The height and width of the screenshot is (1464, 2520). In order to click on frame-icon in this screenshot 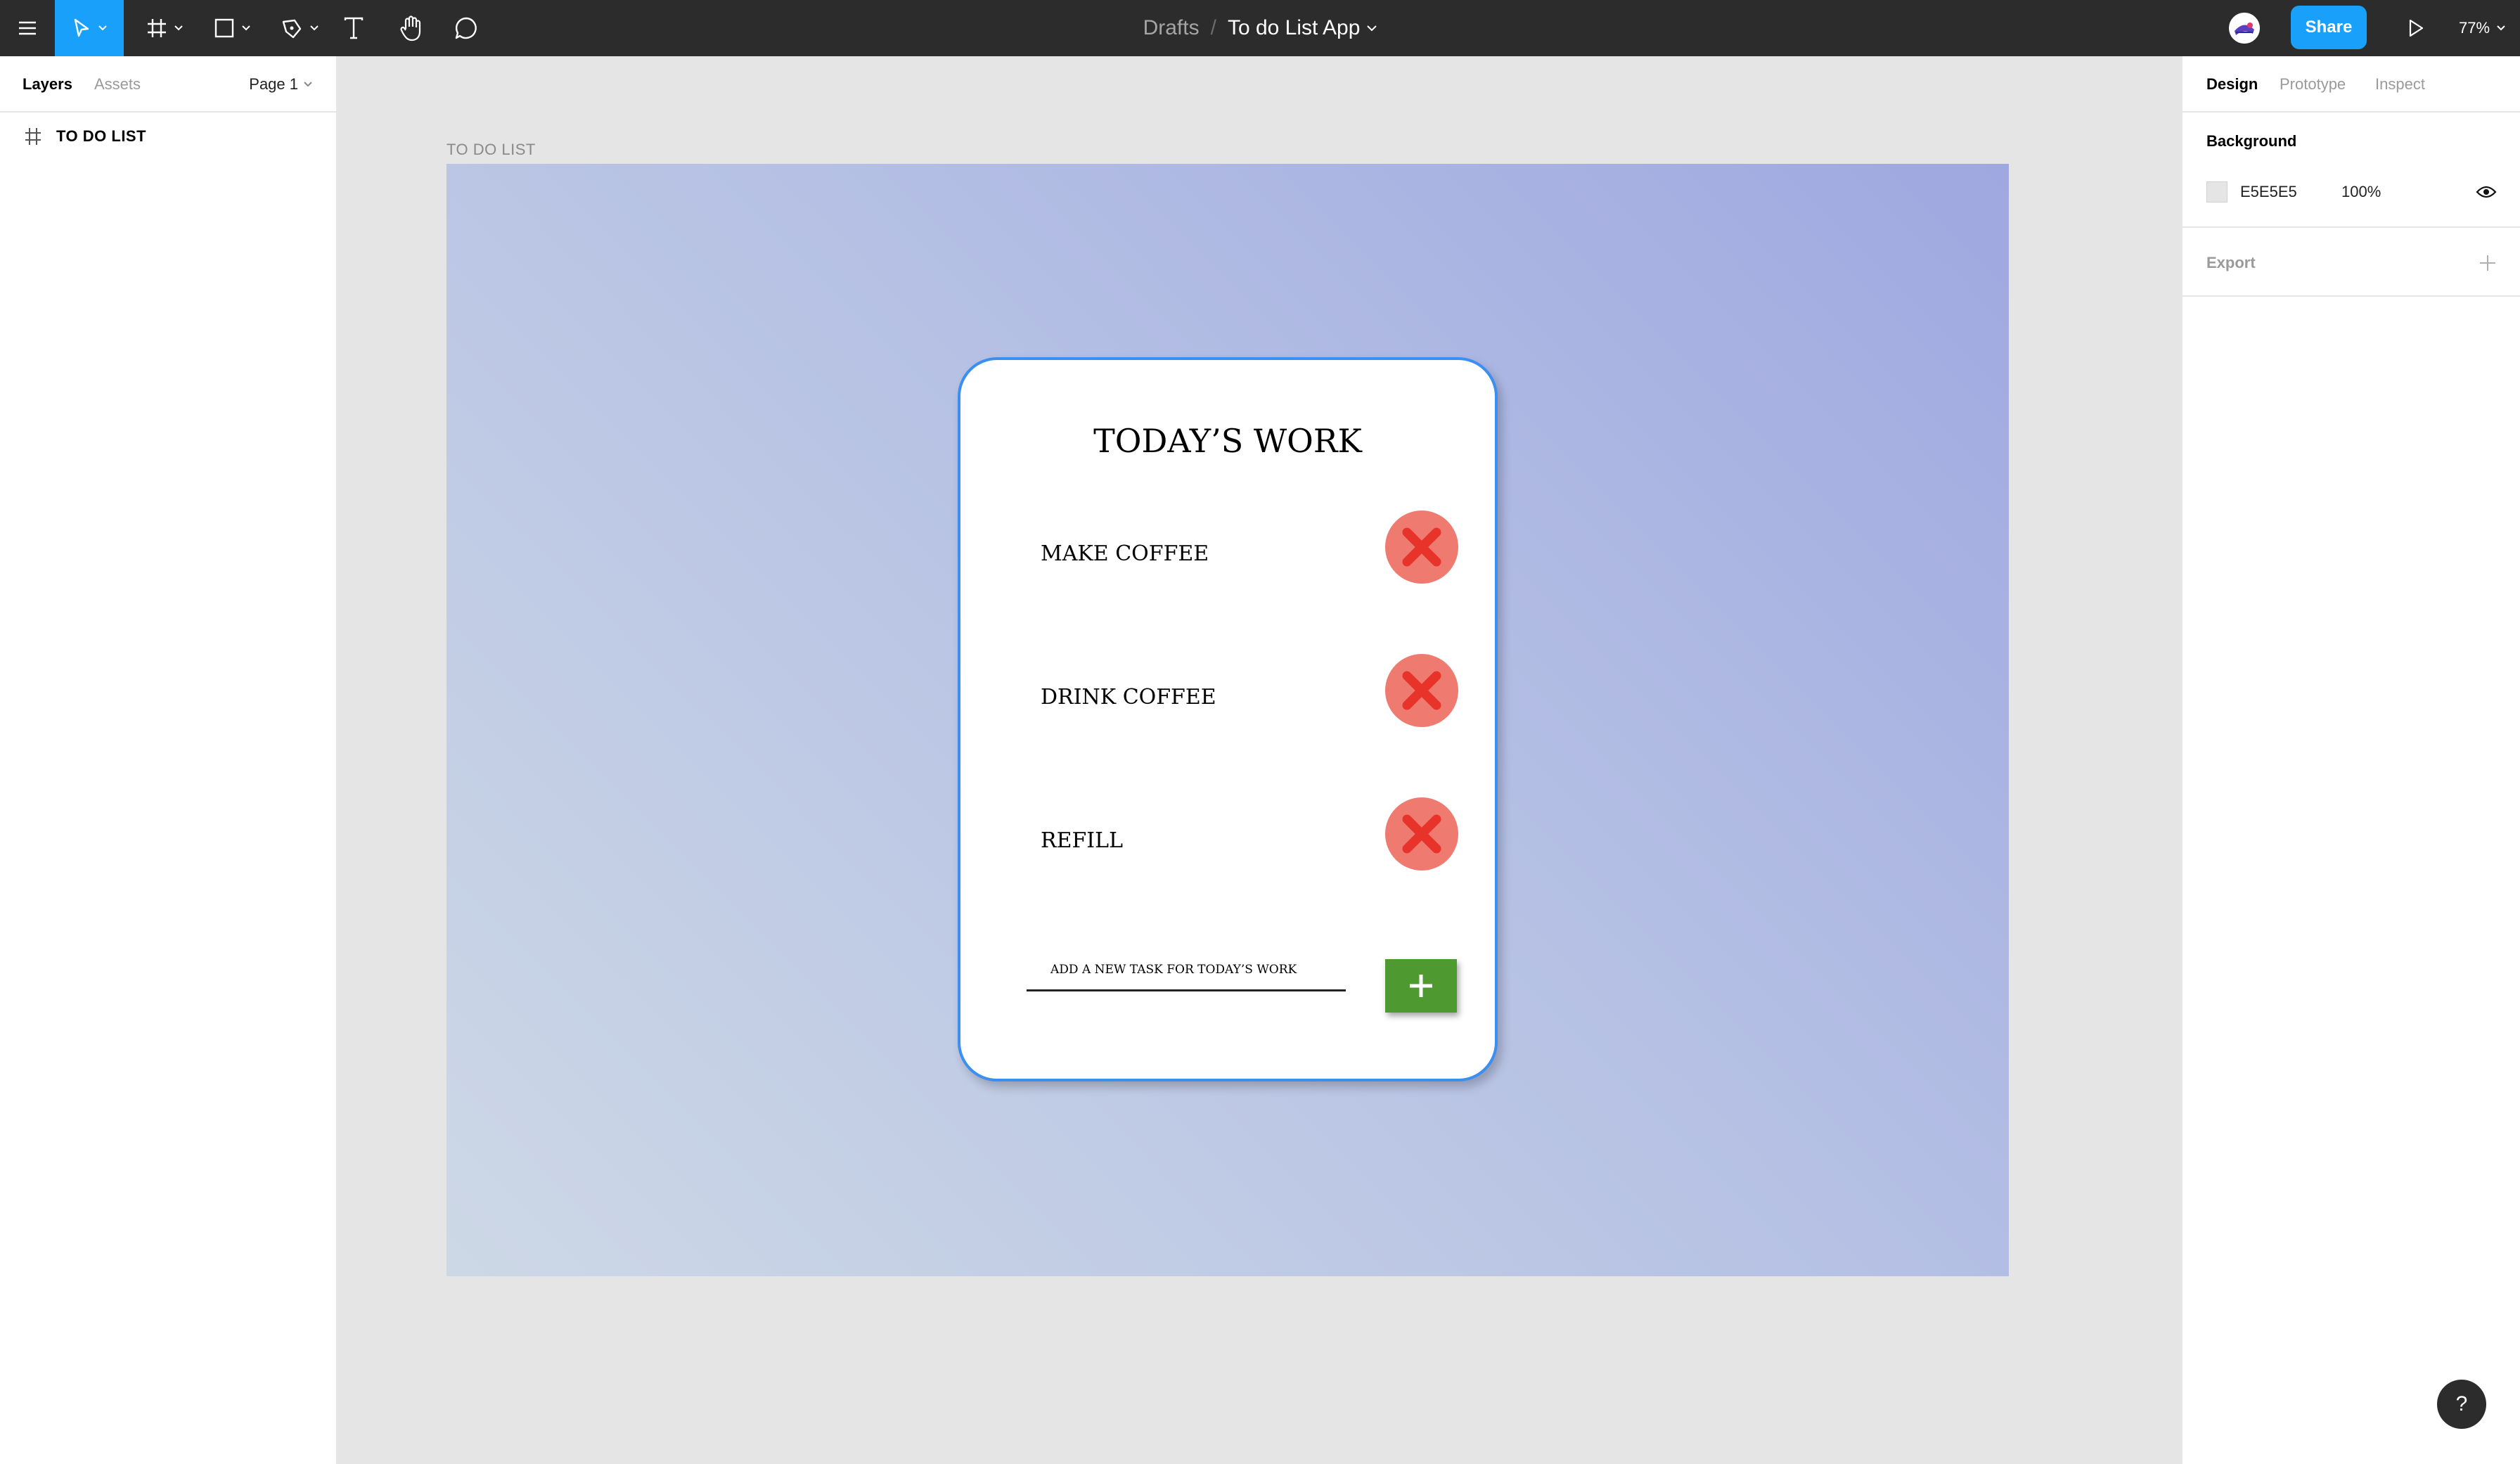, I will do `click(33, 137)`.